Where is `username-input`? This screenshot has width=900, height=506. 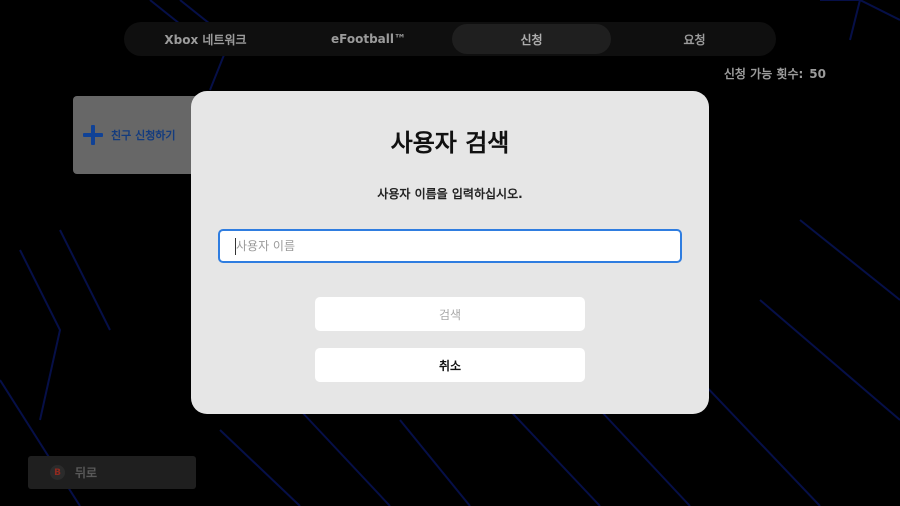 username-input is located at coordinates (450, 246).